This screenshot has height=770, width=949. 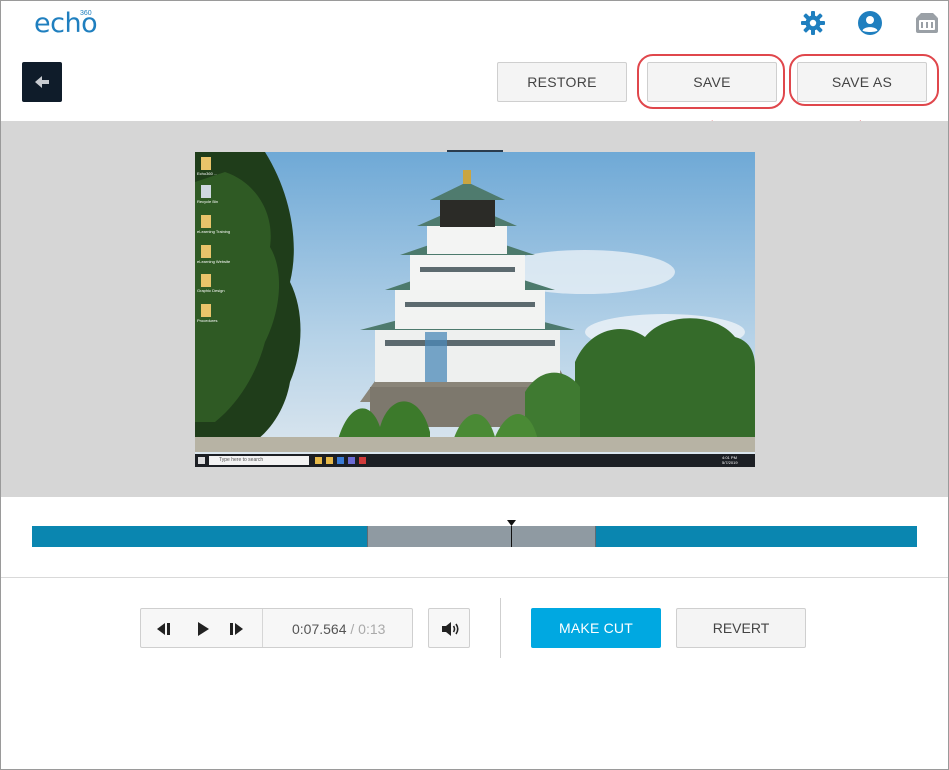 I want to click on current-time: 0:07.564, so click(x=319, y=629).